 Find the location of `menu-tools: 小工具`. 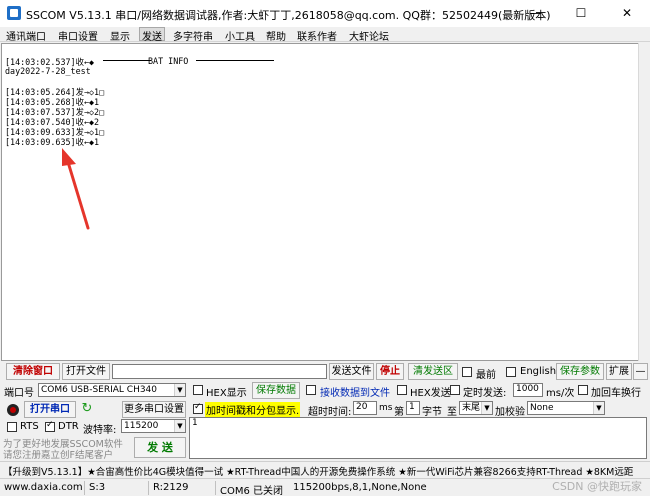

menu-tools: 小工具 is located at coordinates (240, 35).